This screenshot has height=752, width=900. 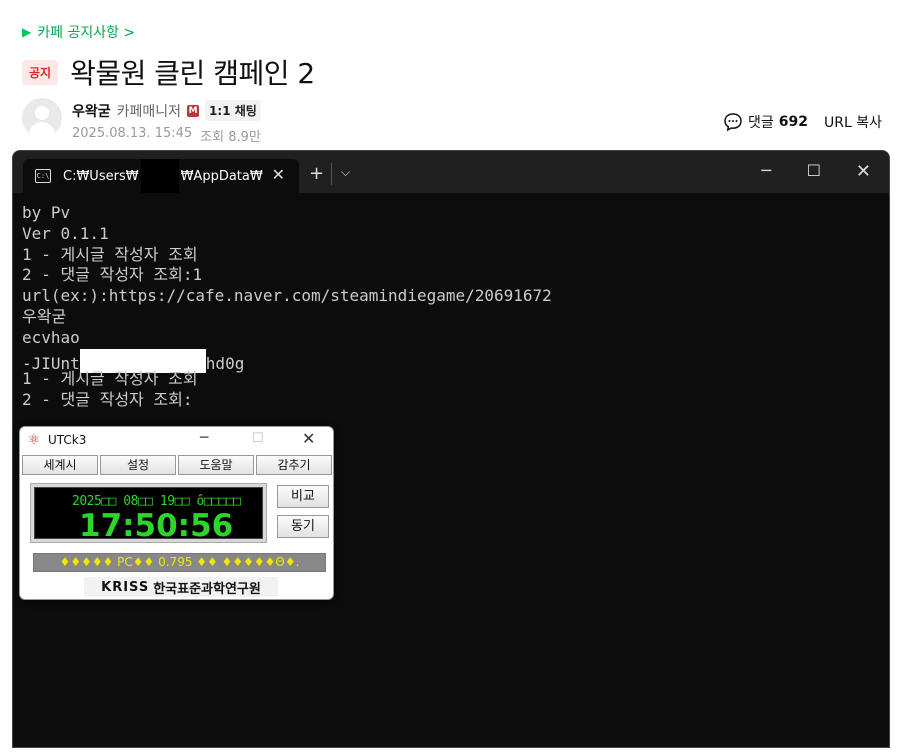 I want to click on url-copy-button: URL 복사, so click(x=853, y=122).